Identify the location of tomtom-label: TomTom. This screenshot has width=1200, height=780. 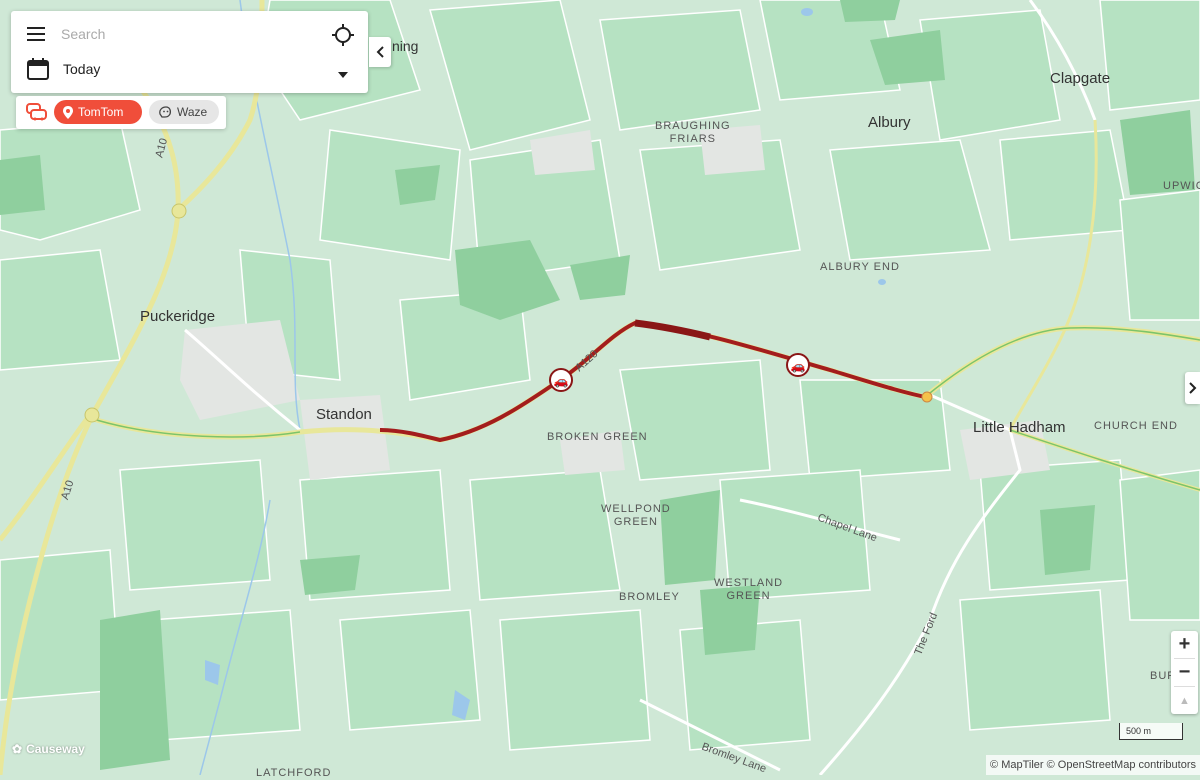
(101, 112).